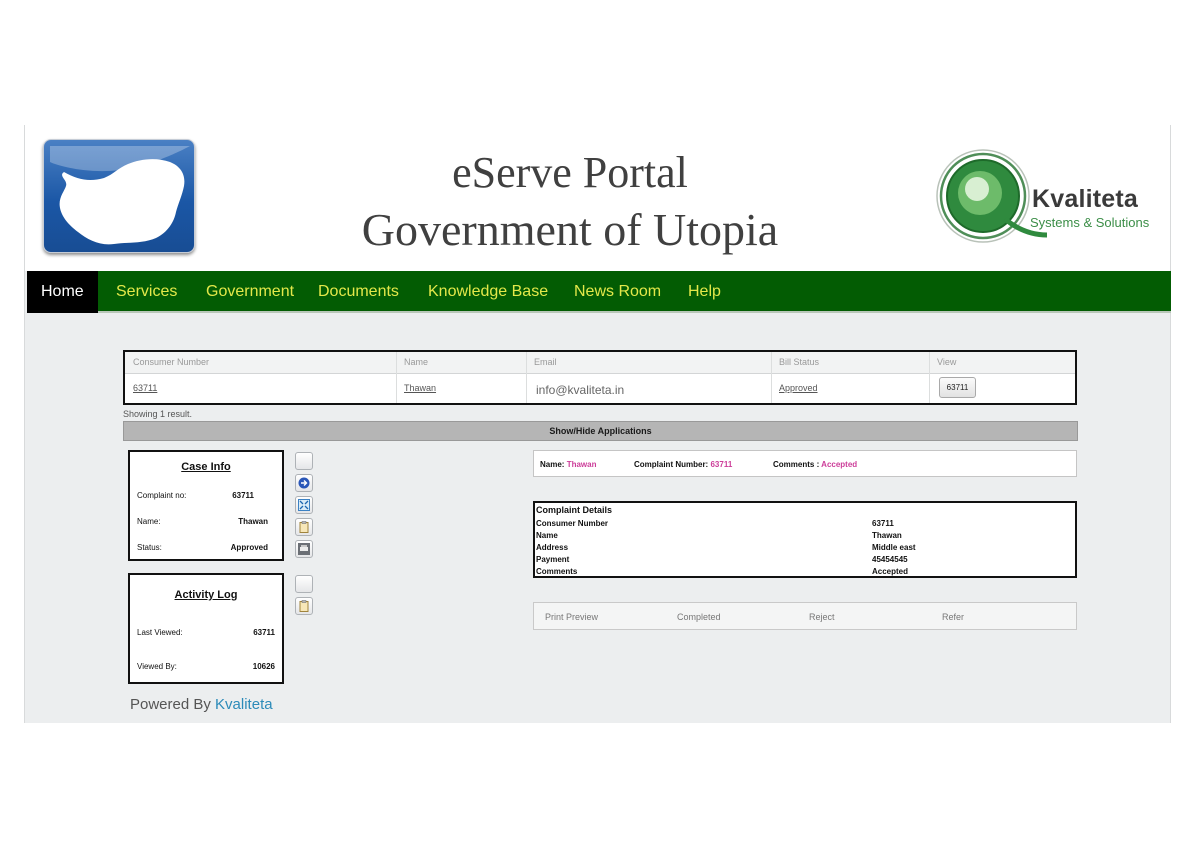  Describe the element at coordinates (250, 292) in the screenshot. I see `nav-item-government: Government` at that location.